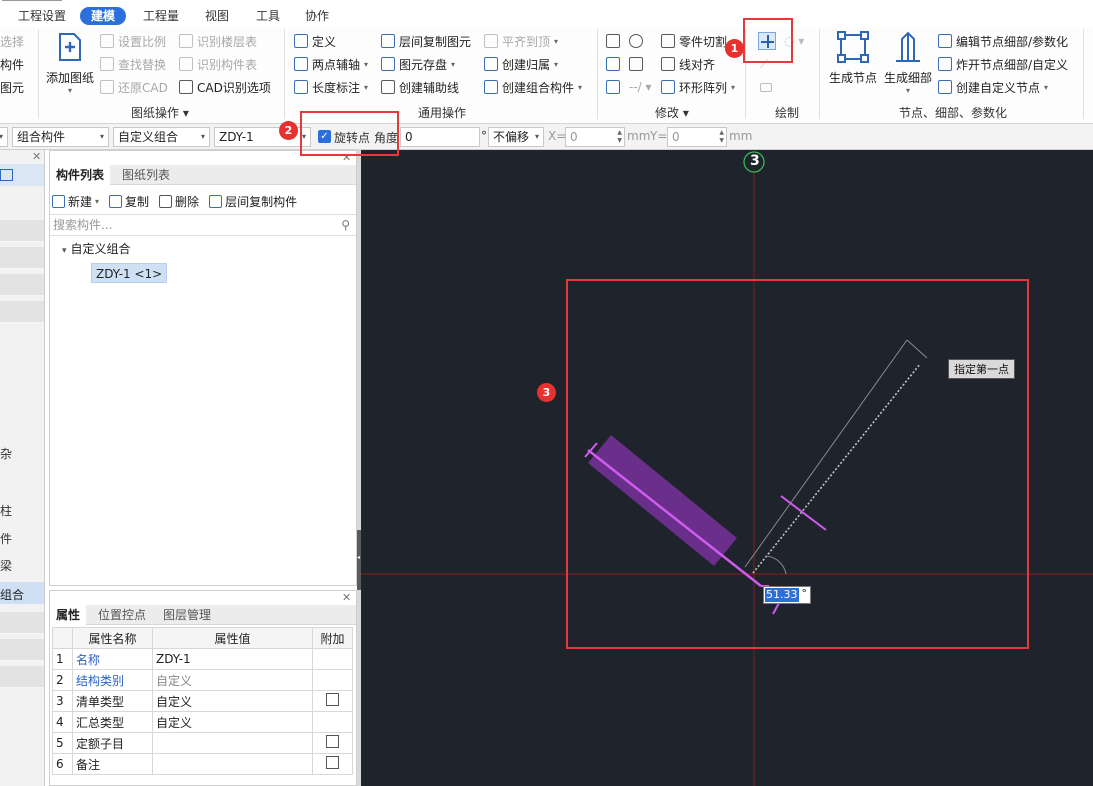  Describe the element at coordinates (202, 701) in the screenshot. I see `table-row: 3 清单类型 自定义` at that location.